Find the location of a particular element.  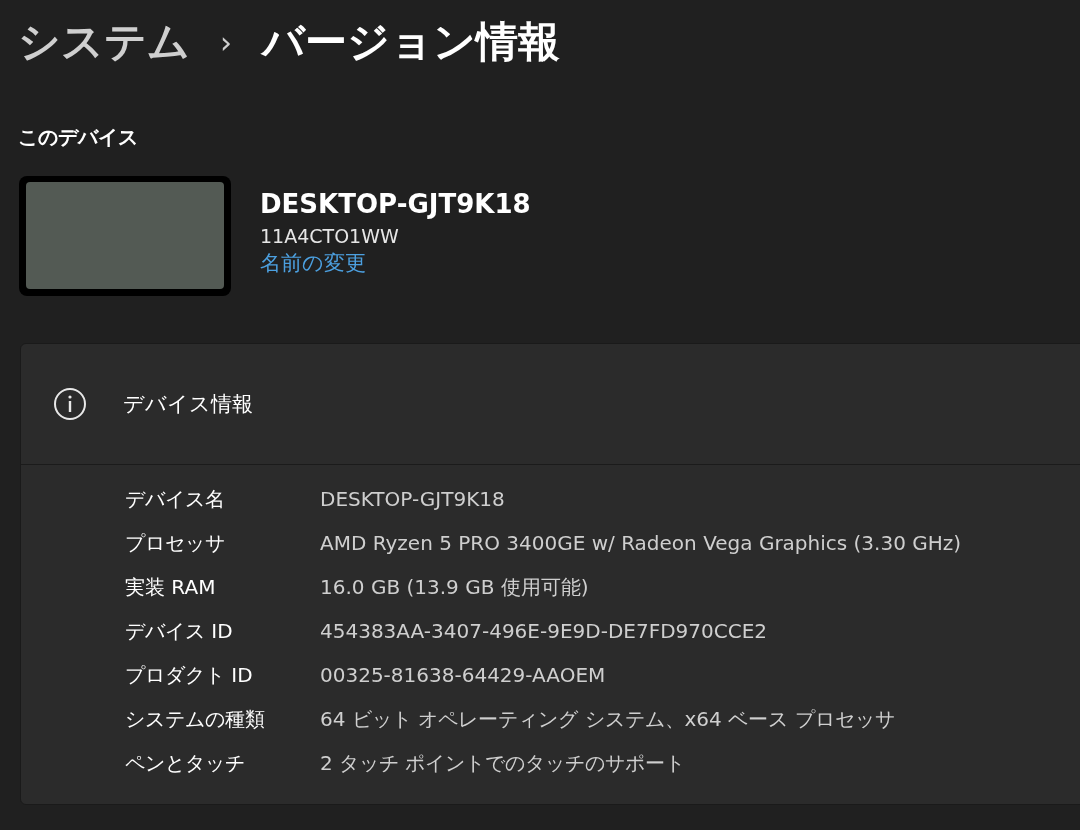

spec-value: AMD Ryzen 5 PRO 3400GE w/ Radeon Vega Graphics (3.30 GHz) is located at coordinates (641, 543).